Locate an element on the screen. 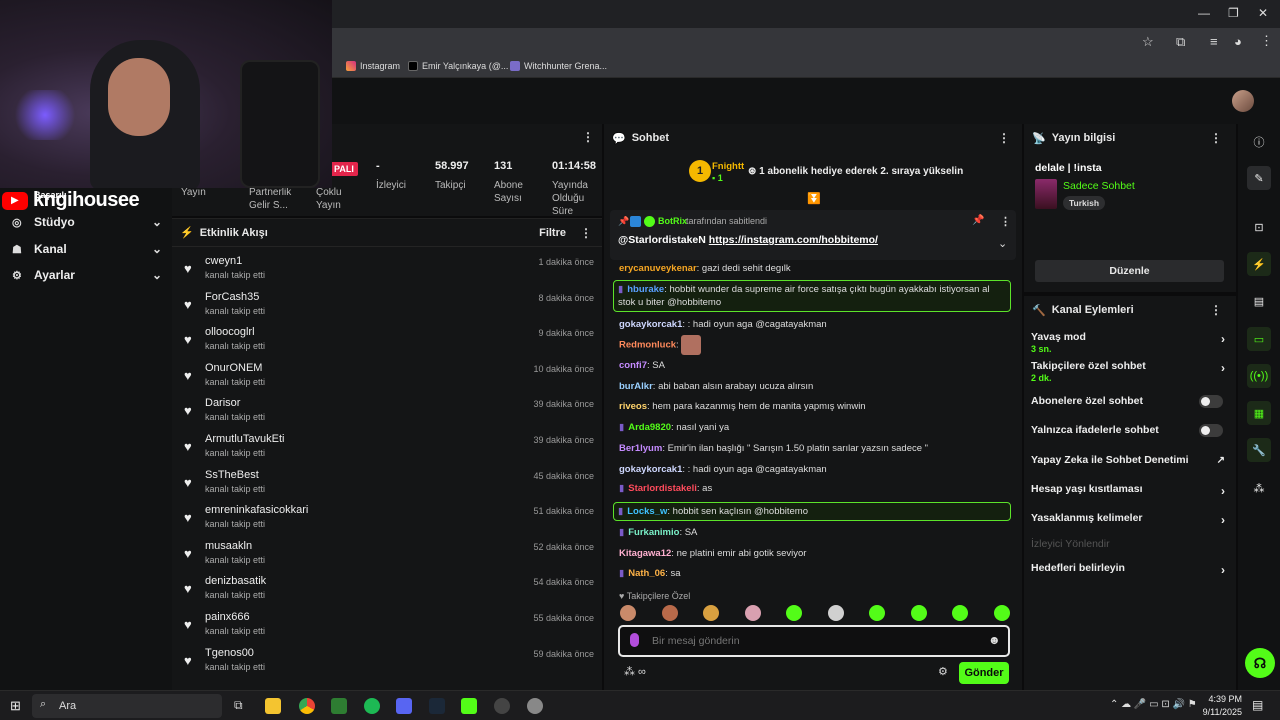  microphone-icon is located at coordinates (634, 640).